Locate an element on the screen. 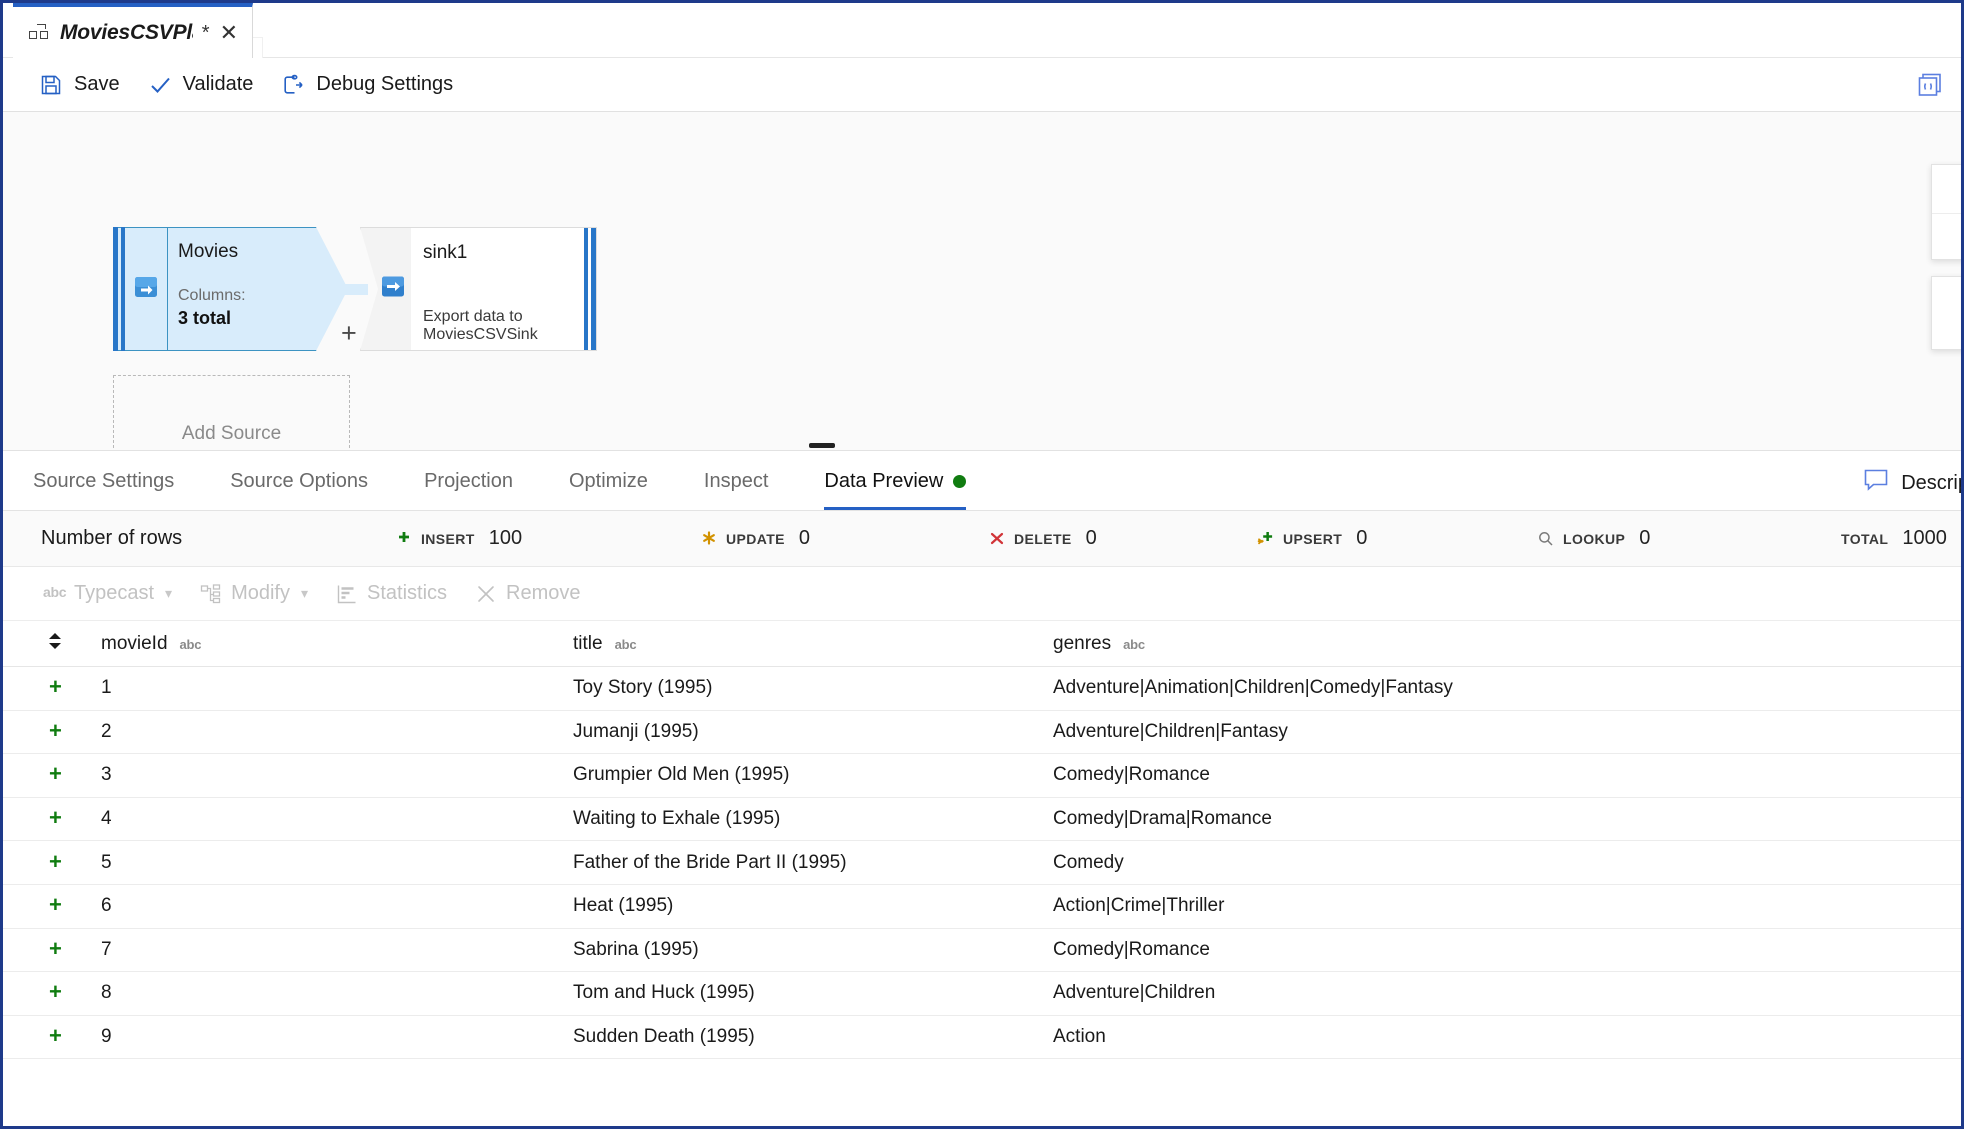  comment-icon is located at coordinates (1876, 483).